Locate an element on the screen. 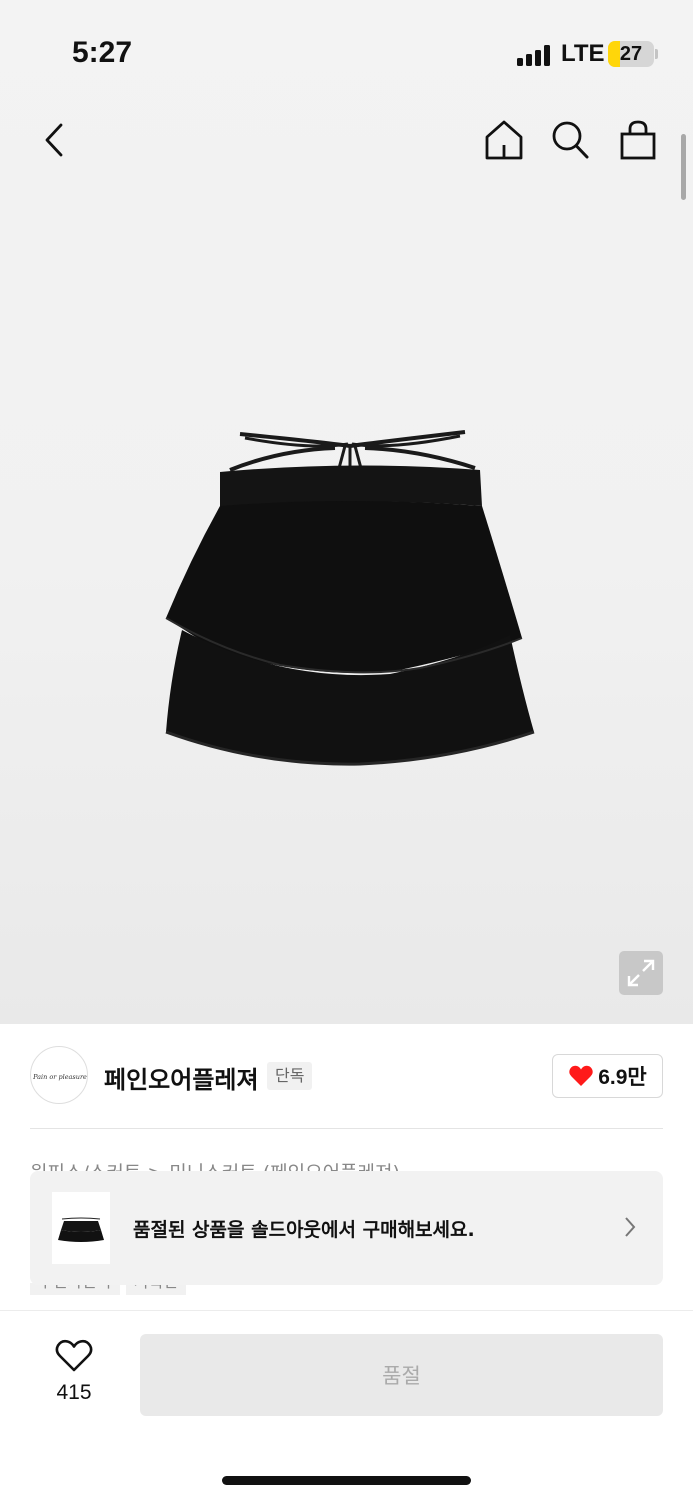  battery-tip is located at coordinates (656, 54).